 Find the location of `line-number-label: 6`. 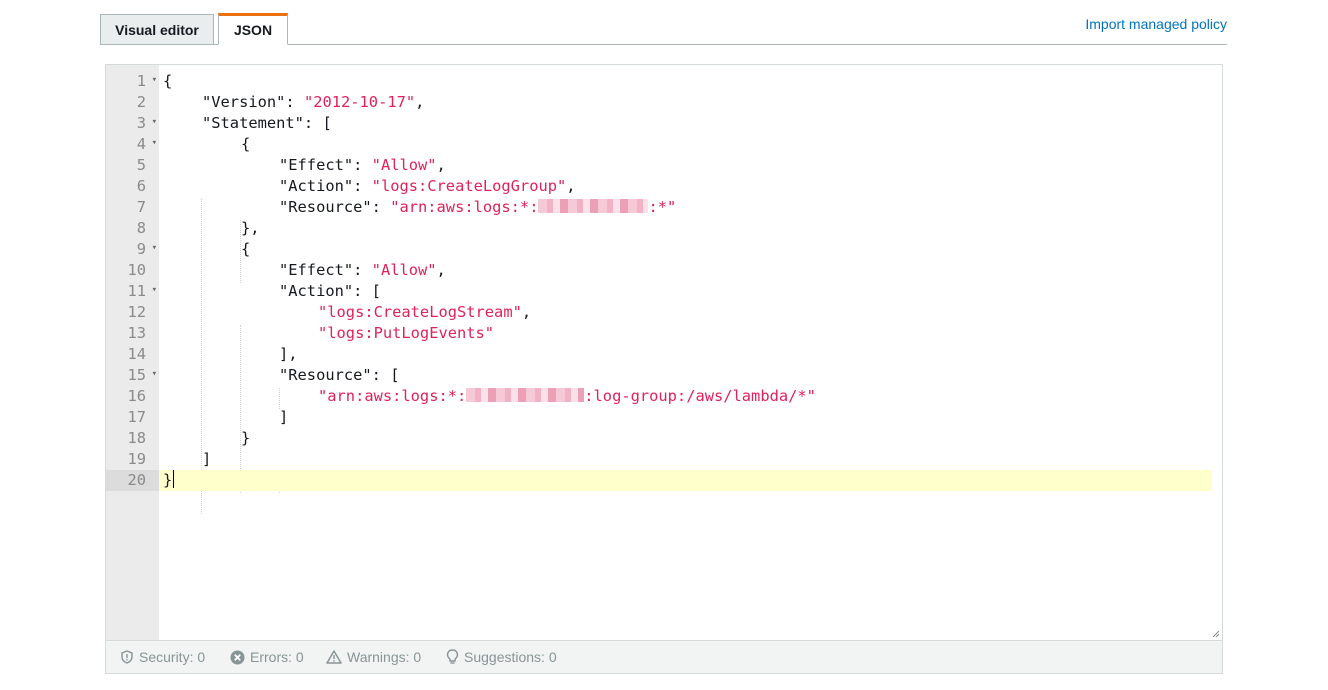

line-number-label: 6 is located at coordinates (141, 186).